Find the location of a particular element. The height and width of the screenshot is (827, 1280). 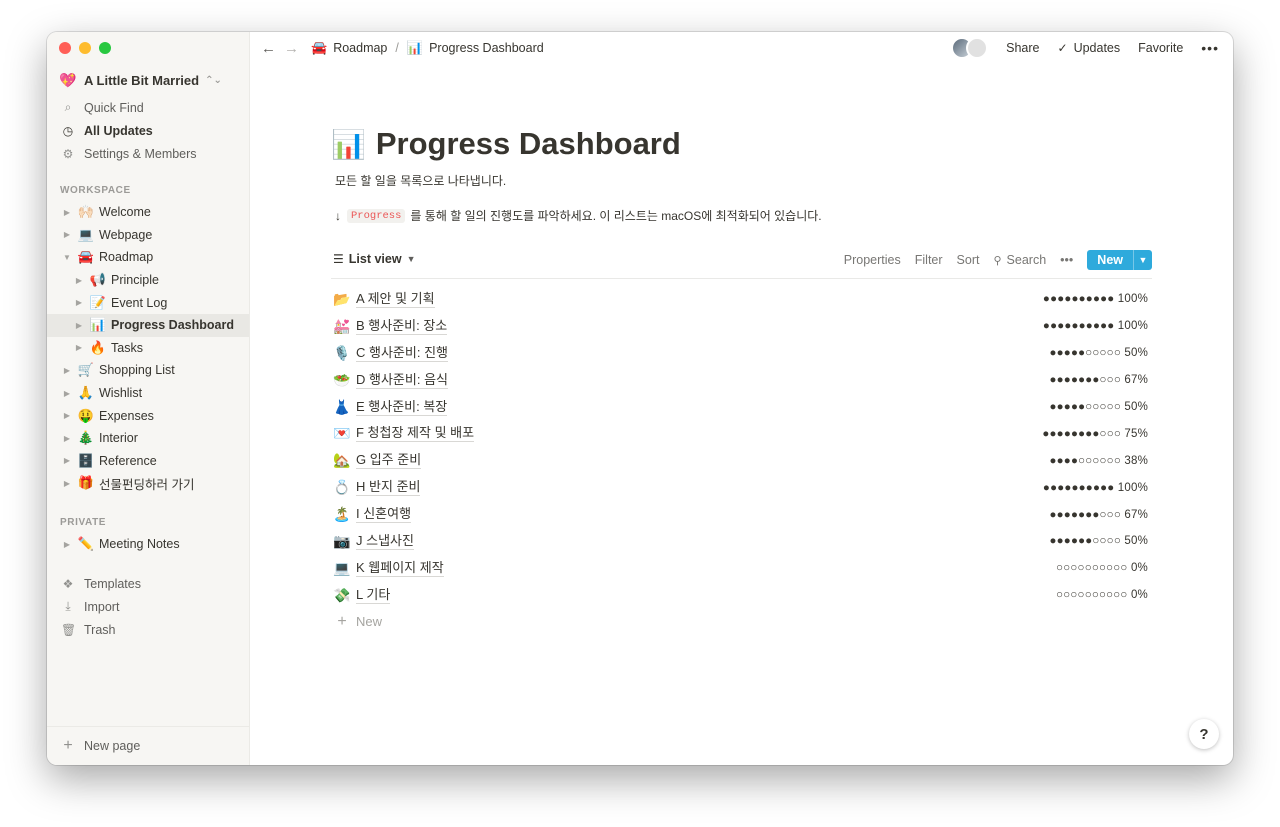

item-title: F 청첩장 제작 및 배포 is located at coordinates (415, 434).